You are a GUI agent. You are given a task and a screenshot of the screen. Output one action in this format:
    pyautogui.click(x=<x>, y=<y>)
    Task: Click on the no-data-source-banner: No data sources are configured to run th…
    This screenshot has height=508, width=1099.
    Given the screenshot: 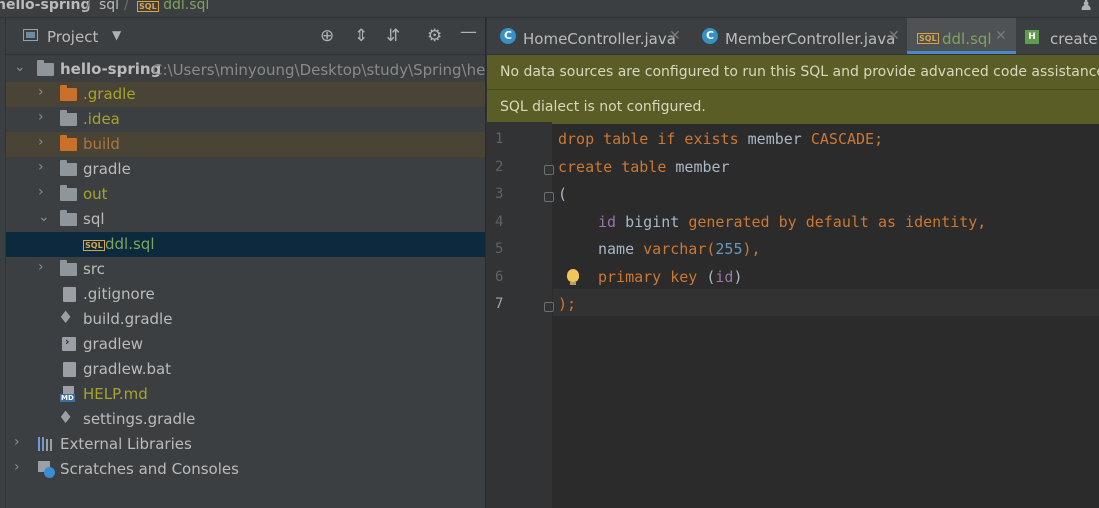 What is the action you would take?
    pyautogui.click(x=793, y=72)
    